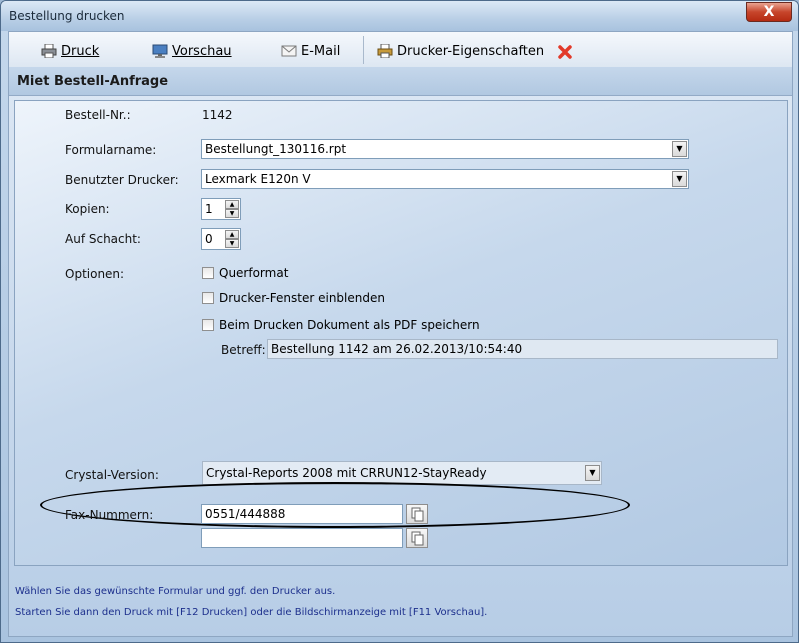 This screenshot has width=799, height=643. I want to click on printer-properties-button: Drucker-Eigenschaften, so click(460, 51).